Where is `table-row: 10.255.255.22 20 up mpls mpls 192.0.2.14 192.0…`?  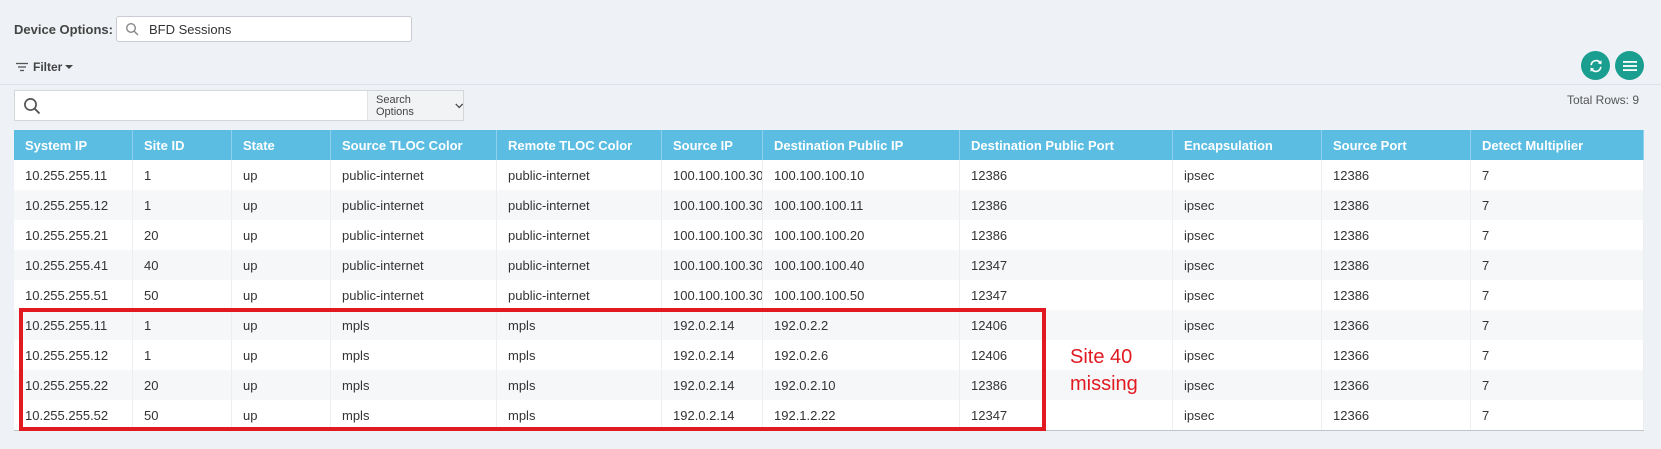
table-row: 10.255.255.22 20 up mpls mpls 192.0.2.14 192.0… is located at coordinates (829, 385).